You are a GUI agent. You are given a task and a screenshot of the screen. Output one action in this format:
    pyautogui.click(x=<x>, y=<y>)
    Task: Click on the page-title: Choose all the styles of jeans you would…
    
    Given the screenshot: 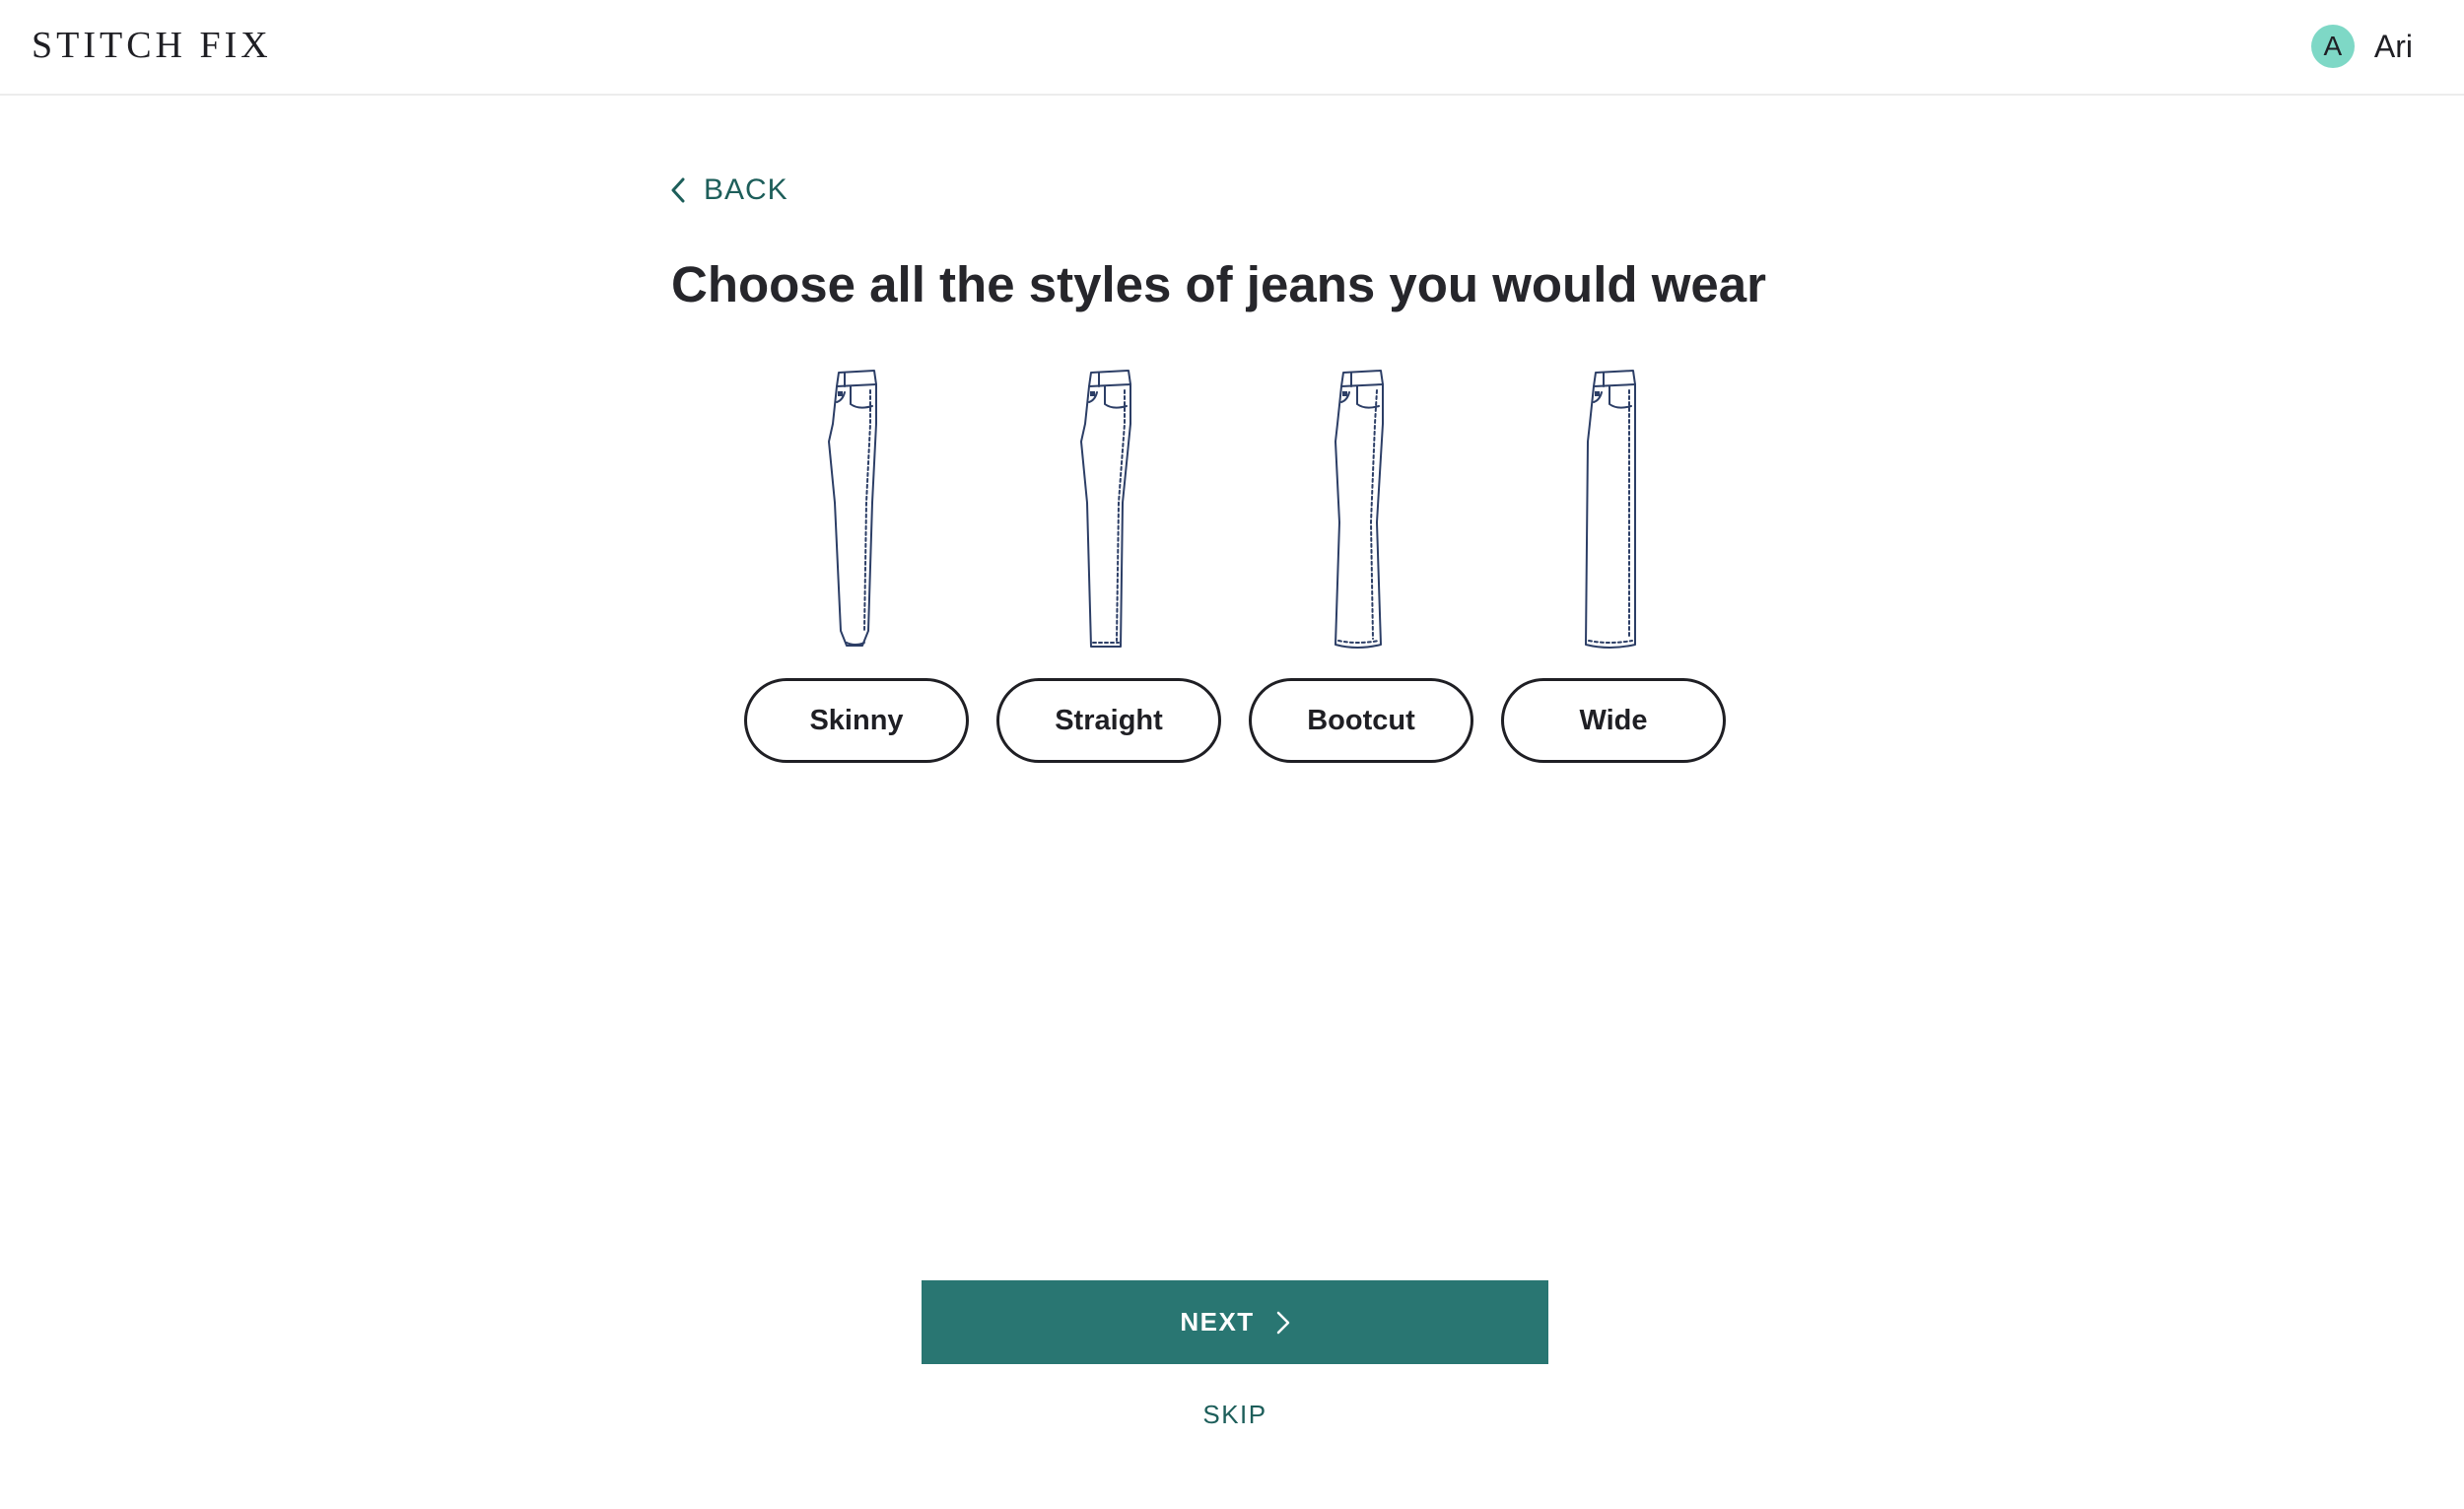 What is the action you would take?
    pyautogui.click(x=1218, y=284)
    